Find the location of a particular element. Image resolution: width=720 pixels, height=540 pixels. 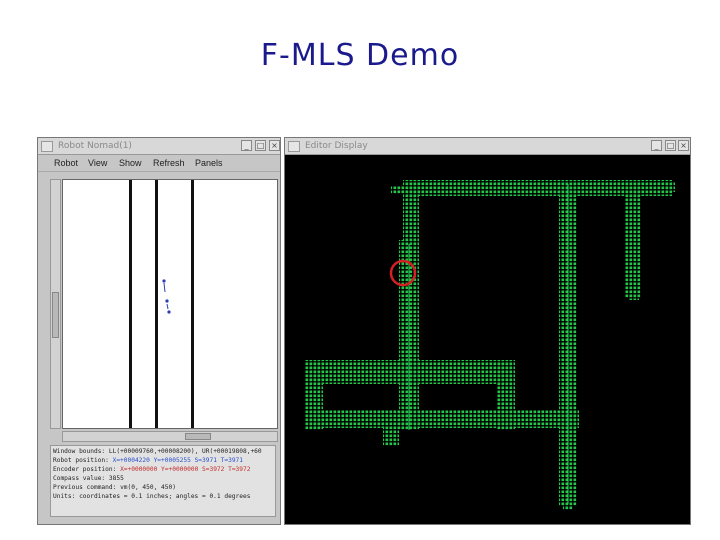

robot-window-titlebar: Robot Nomad(1) _ □ × is located at coordinates (159, 146).